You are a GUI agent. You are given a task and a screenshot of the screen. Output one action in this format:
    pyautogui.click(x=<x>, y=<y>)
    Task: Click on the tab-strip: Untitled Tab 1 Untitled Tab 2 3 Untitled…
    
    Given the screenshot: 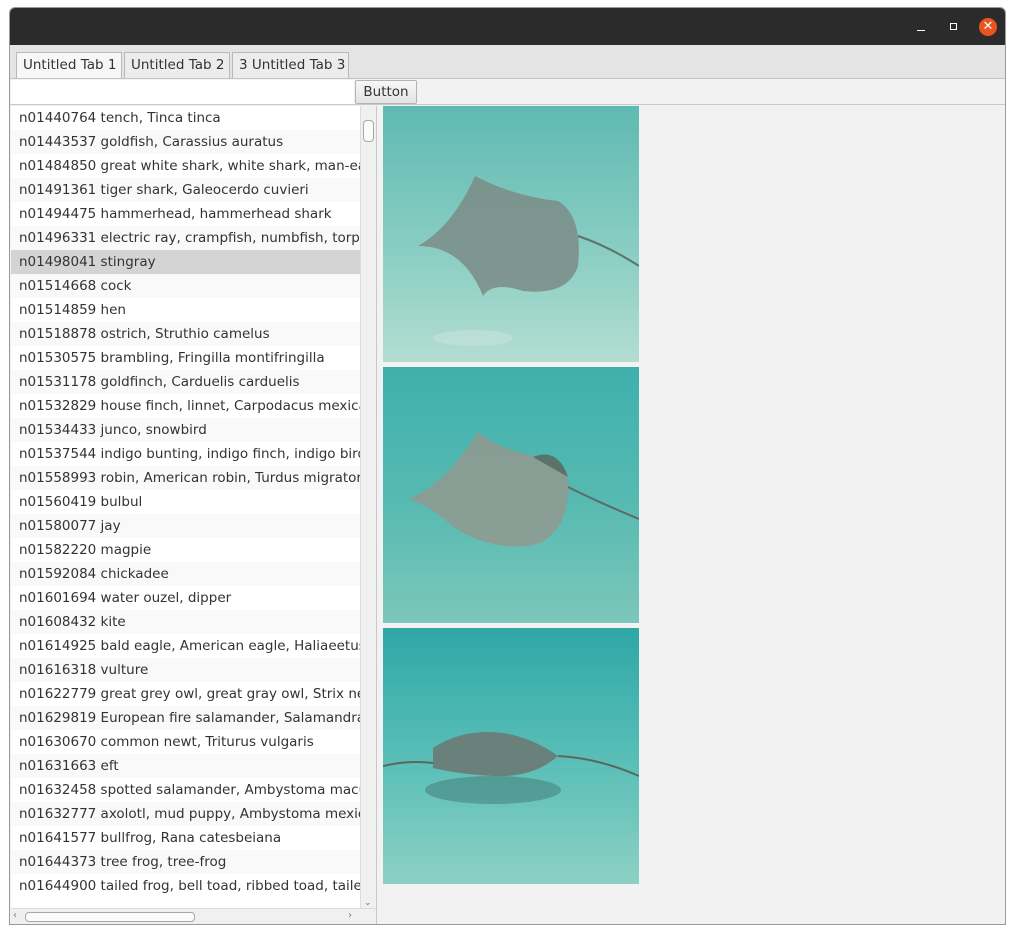 What is the action you would take?
    pyautogui.click(x=507, y=62)
    